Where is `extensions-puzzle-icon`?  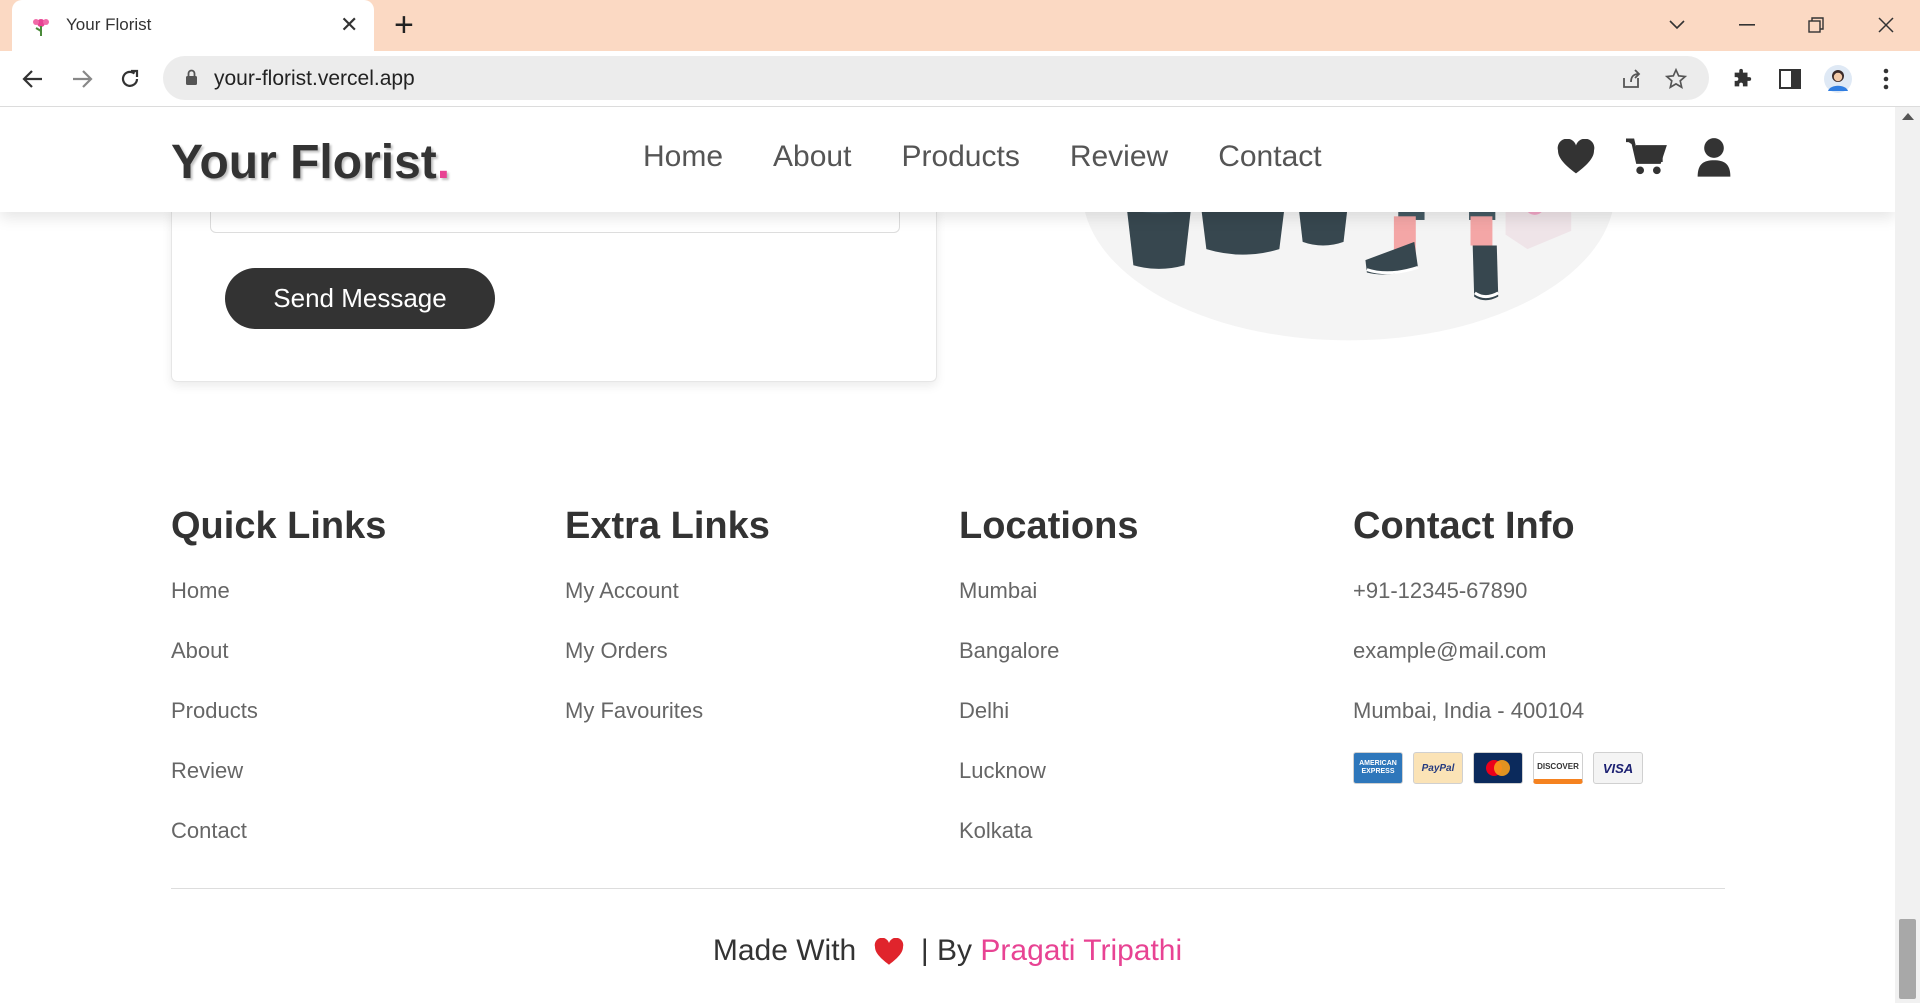 extensions-puzzle-icon is located at coordinates (1742, 79).